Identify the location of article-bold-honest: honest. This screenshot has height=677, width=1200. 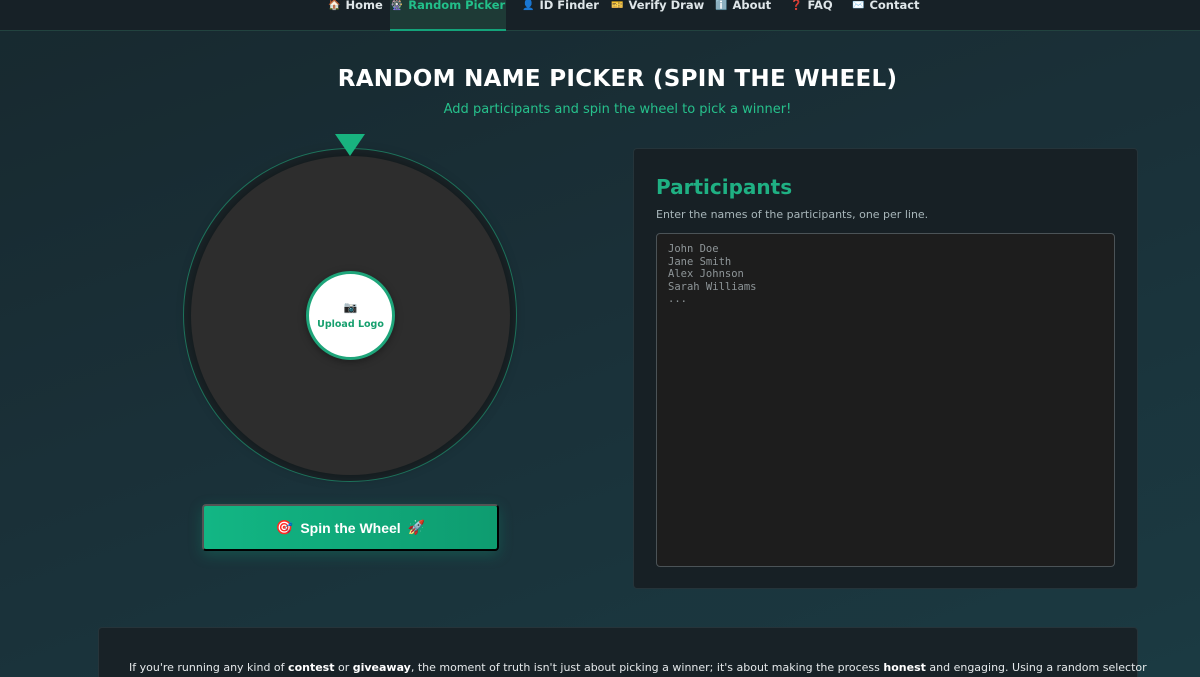
(904, 667).